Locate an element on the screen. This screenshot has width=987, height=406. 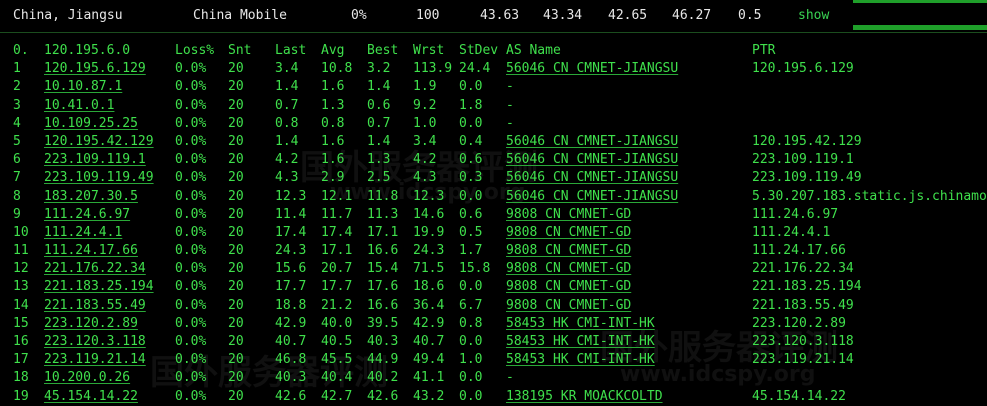
hop-number: 18 is located at coordinates (21, 378).